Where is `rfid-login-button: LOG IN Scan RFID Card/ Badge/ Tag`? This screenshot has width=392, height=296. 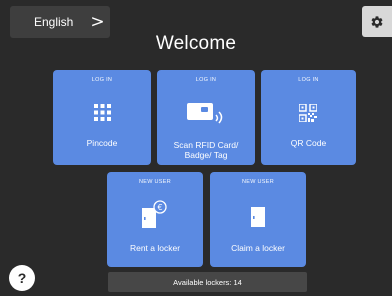
rfid-login-button: LOG IN Scan RFID Card/ Badge/ Tag is located at coordinates (206, 117).